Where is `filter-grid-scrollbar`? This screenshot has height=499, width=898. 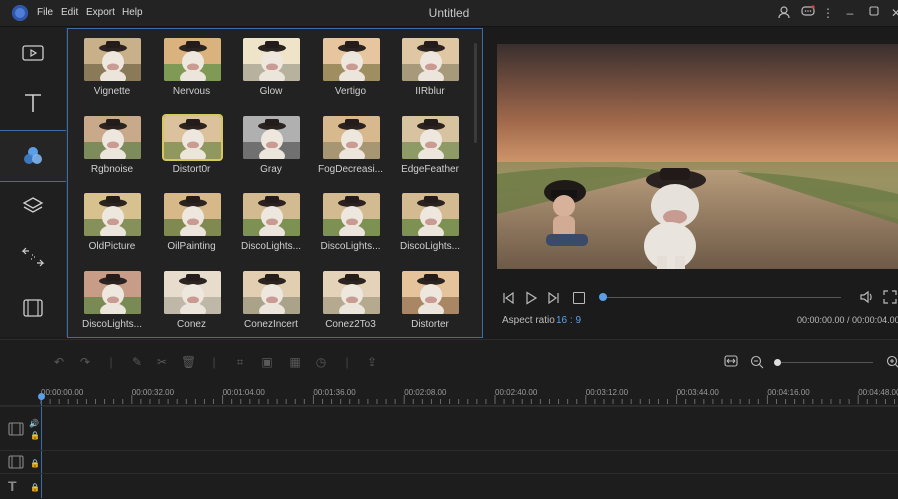 filter-grid-scrollbar is located at coordinates (475, 93).